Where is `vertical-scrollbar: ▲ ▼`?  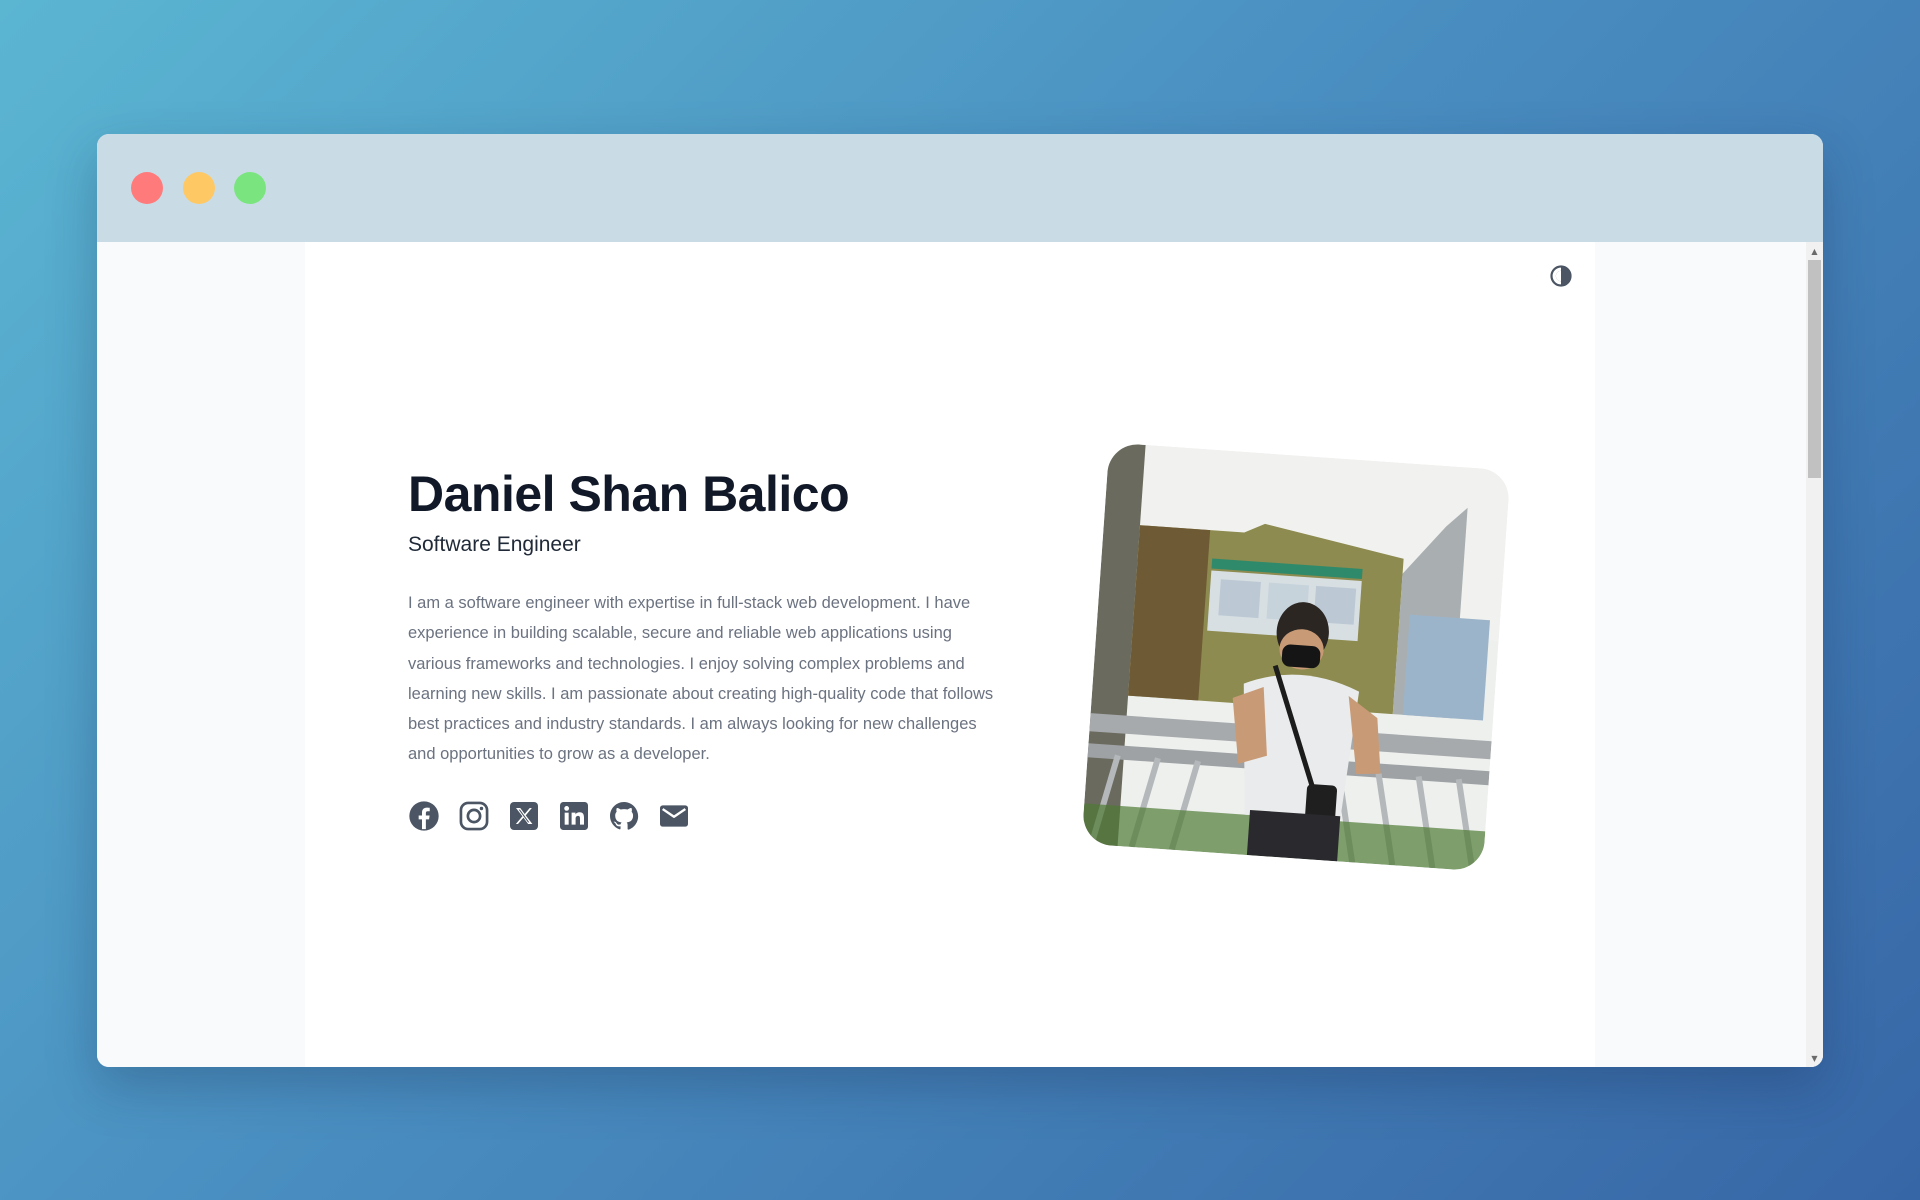 vertical-scrollbar: ▲ ▼ is located at coordinates (1814, 654).